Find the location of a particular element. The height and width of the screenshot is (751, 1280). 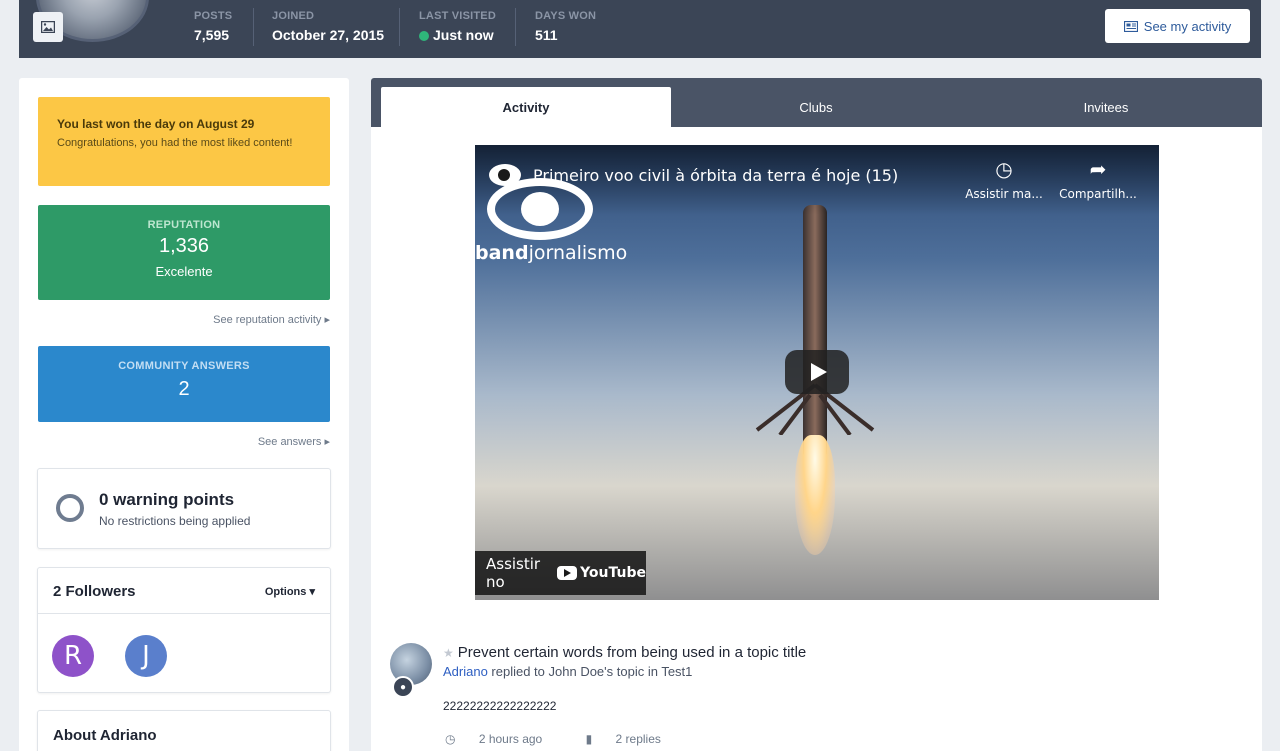

warning-text: No restrictions being applied is located at coordinates (175, 521).